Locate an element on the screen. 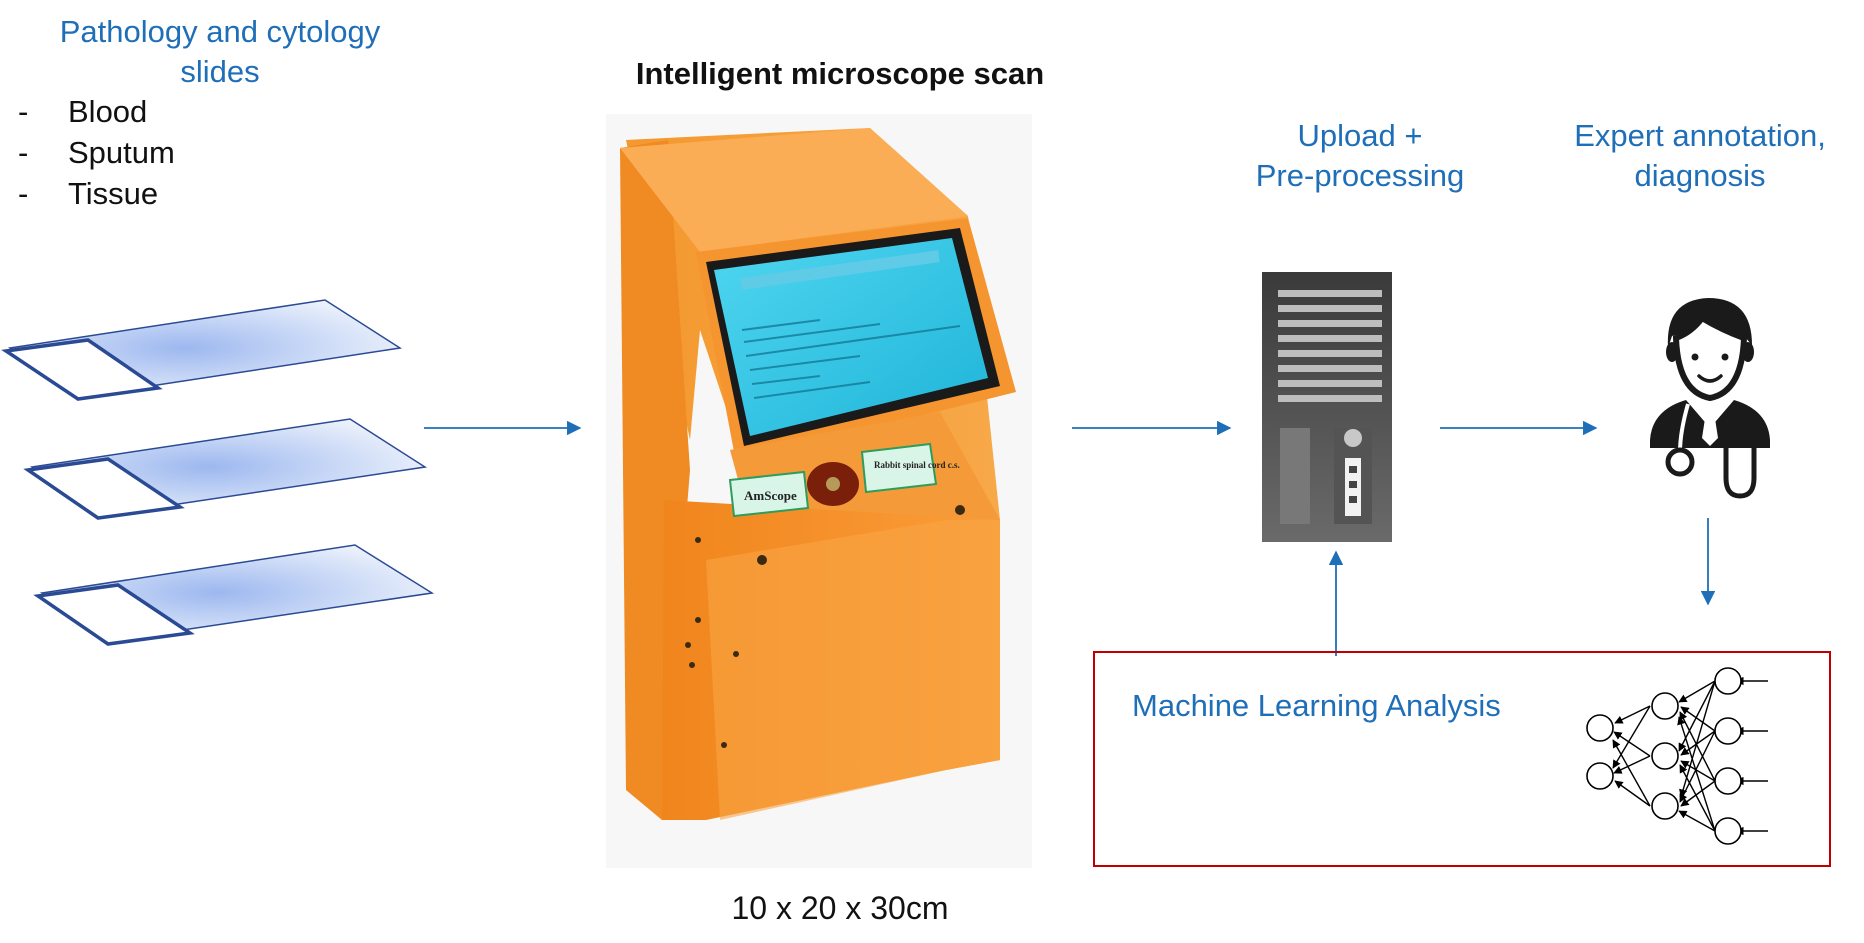 The height and width of the screenshot is (943, 1864). ml-analysis-label: Machine Learning Analysis is located at coordinates (1316, 705).